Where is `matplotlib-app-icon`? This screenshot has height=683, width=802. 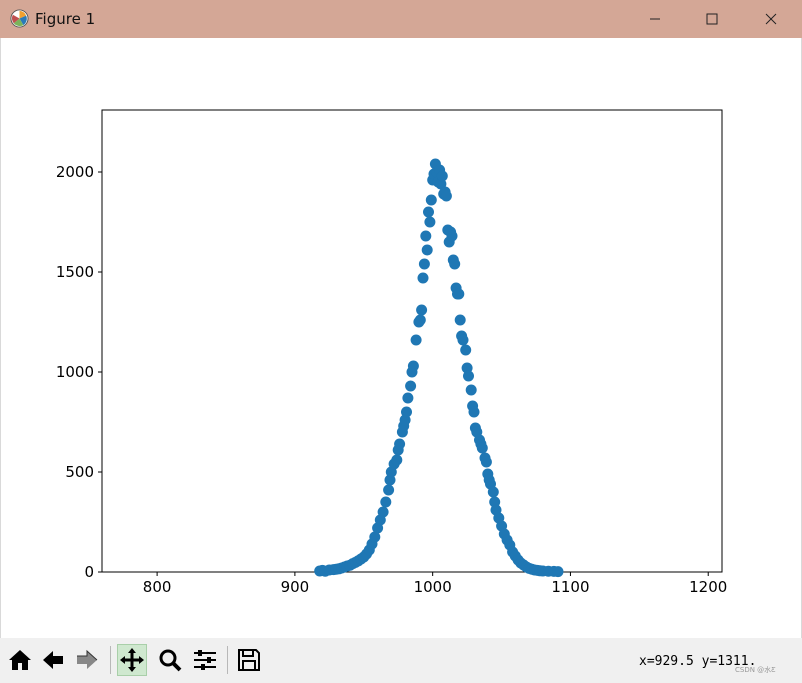 matplotlib-app-icon is located at coordinates (19, 18).